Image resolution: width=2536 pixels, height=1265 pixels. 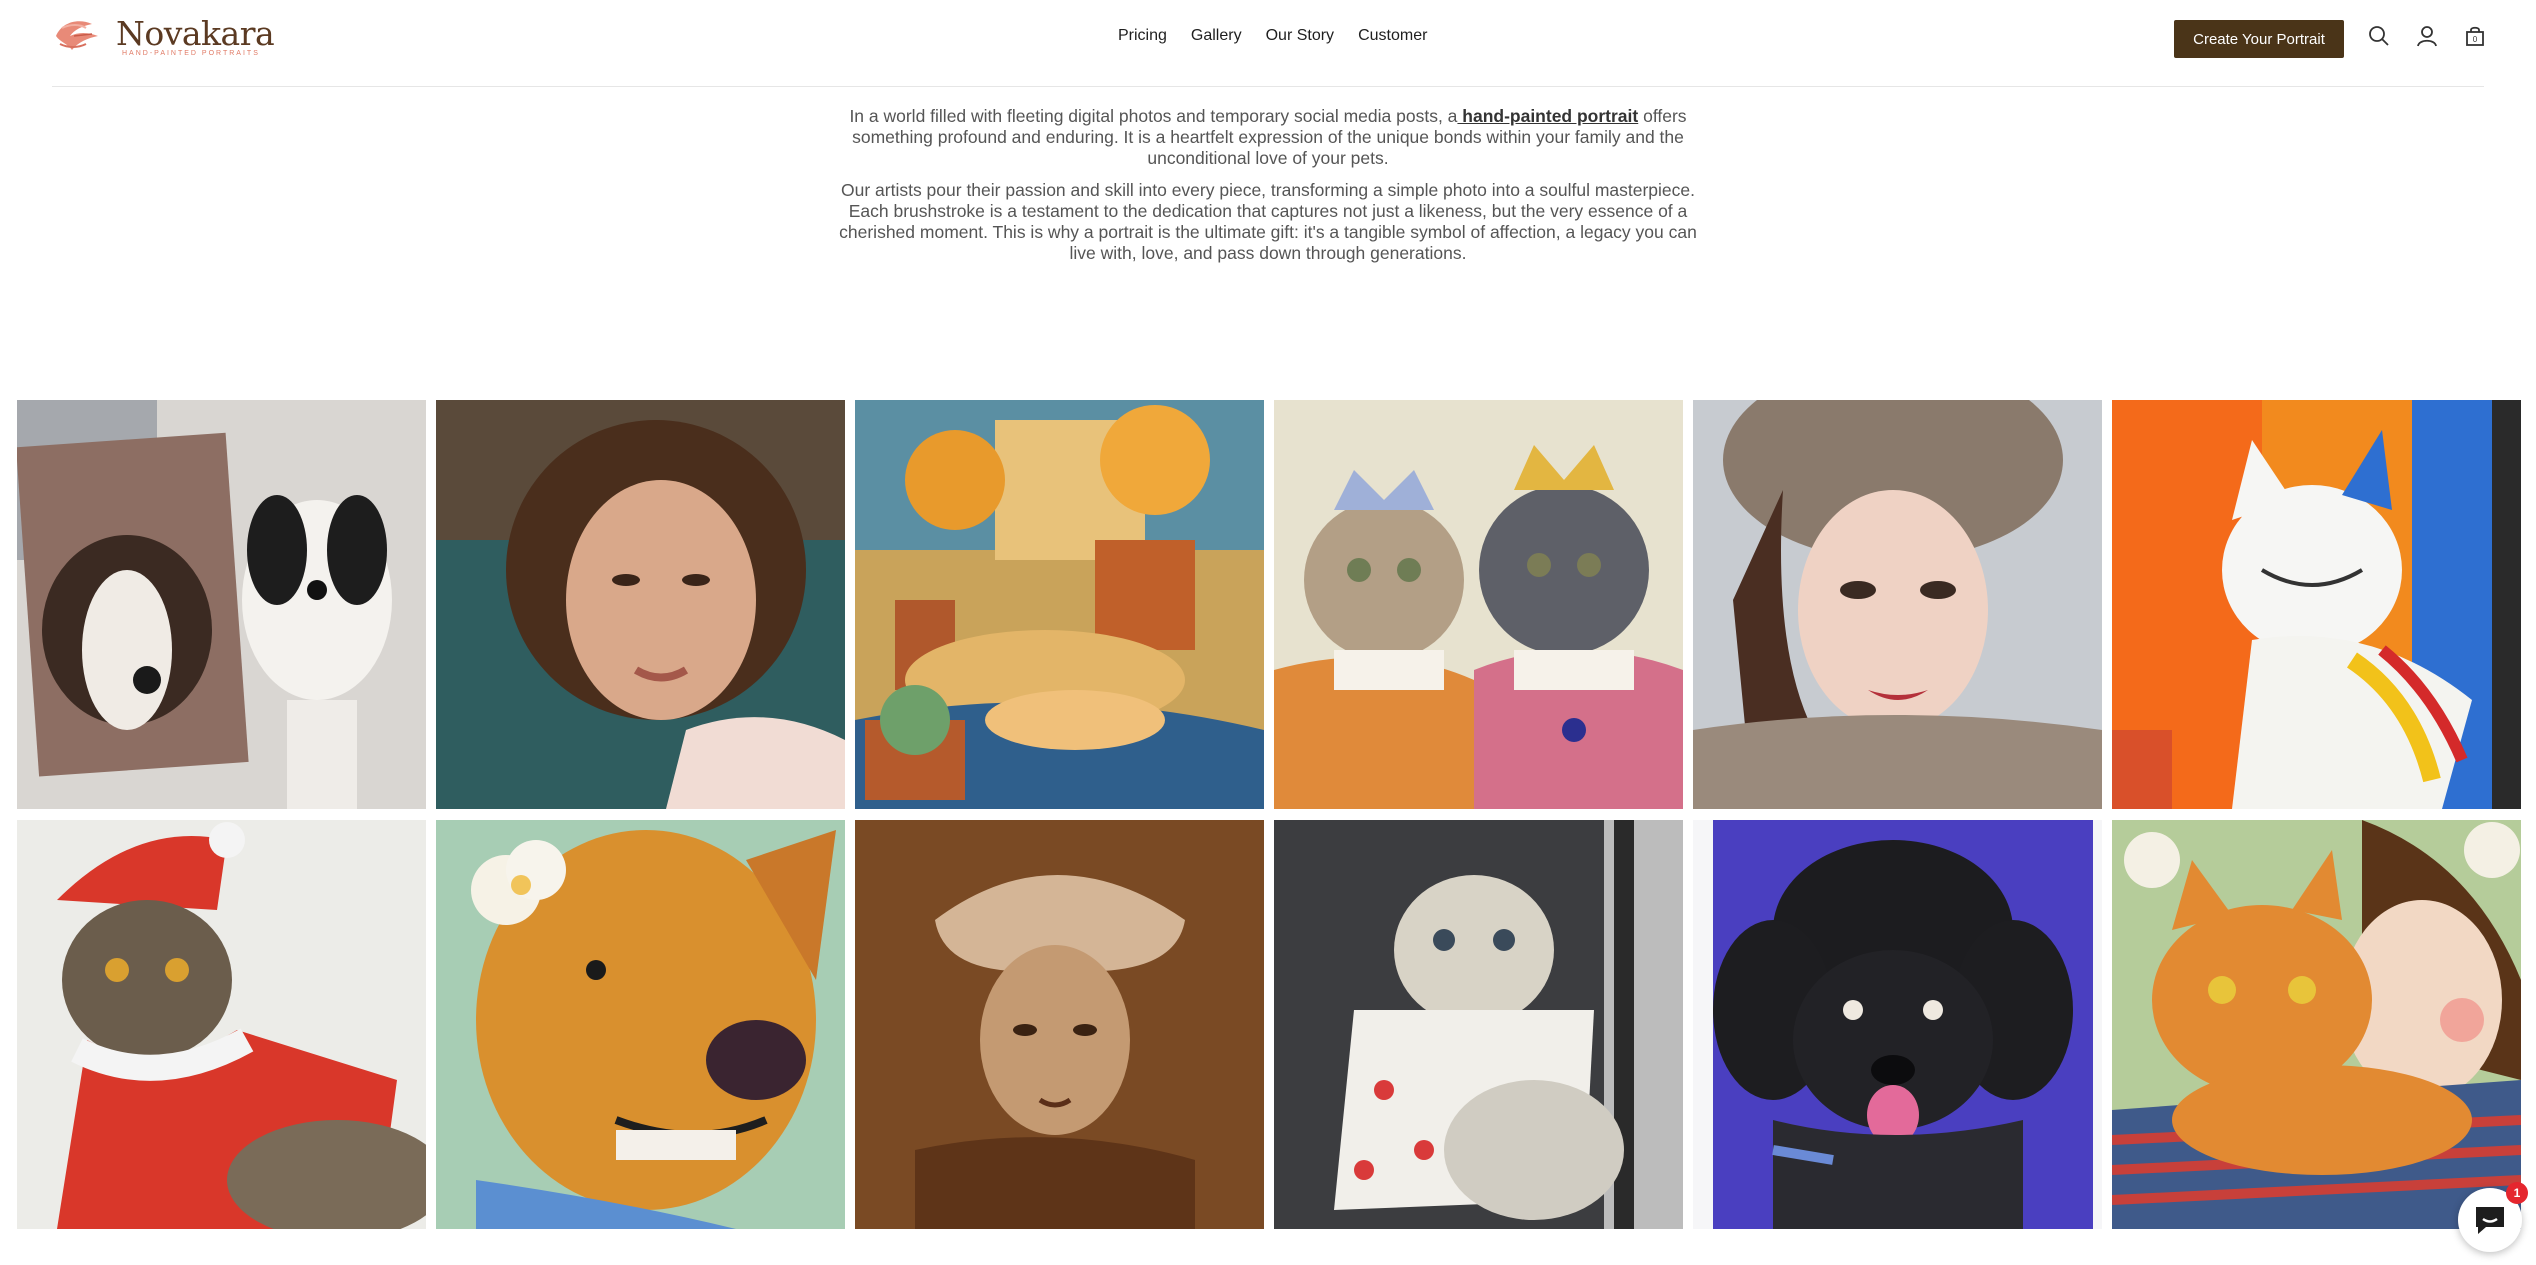 I want to click on svg-text: 0, so click(x=2475, y=39).